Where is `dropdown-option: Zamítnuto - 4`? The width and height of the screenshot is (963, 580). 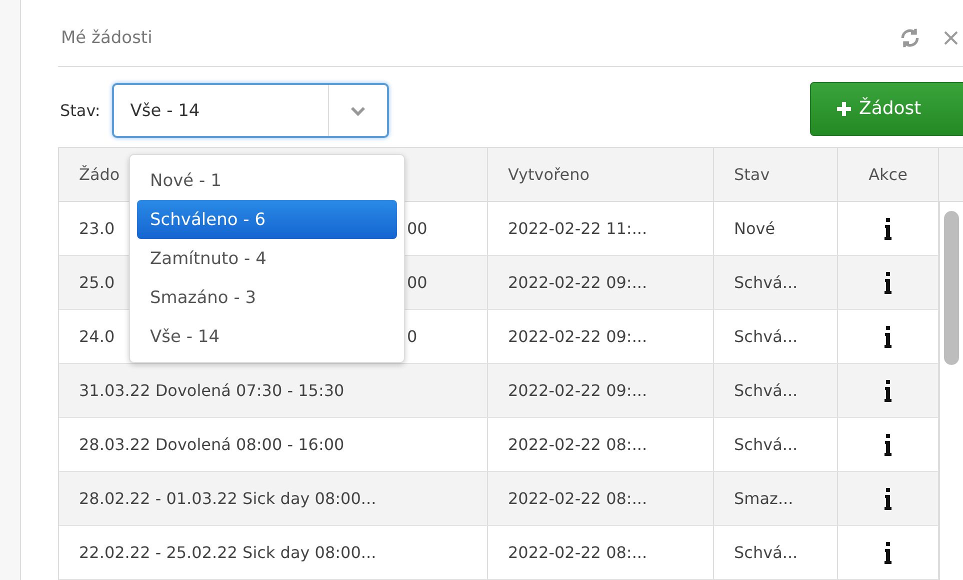
dropdown-option: Zamítnuto - 4 is located at coordinates (267, 258).